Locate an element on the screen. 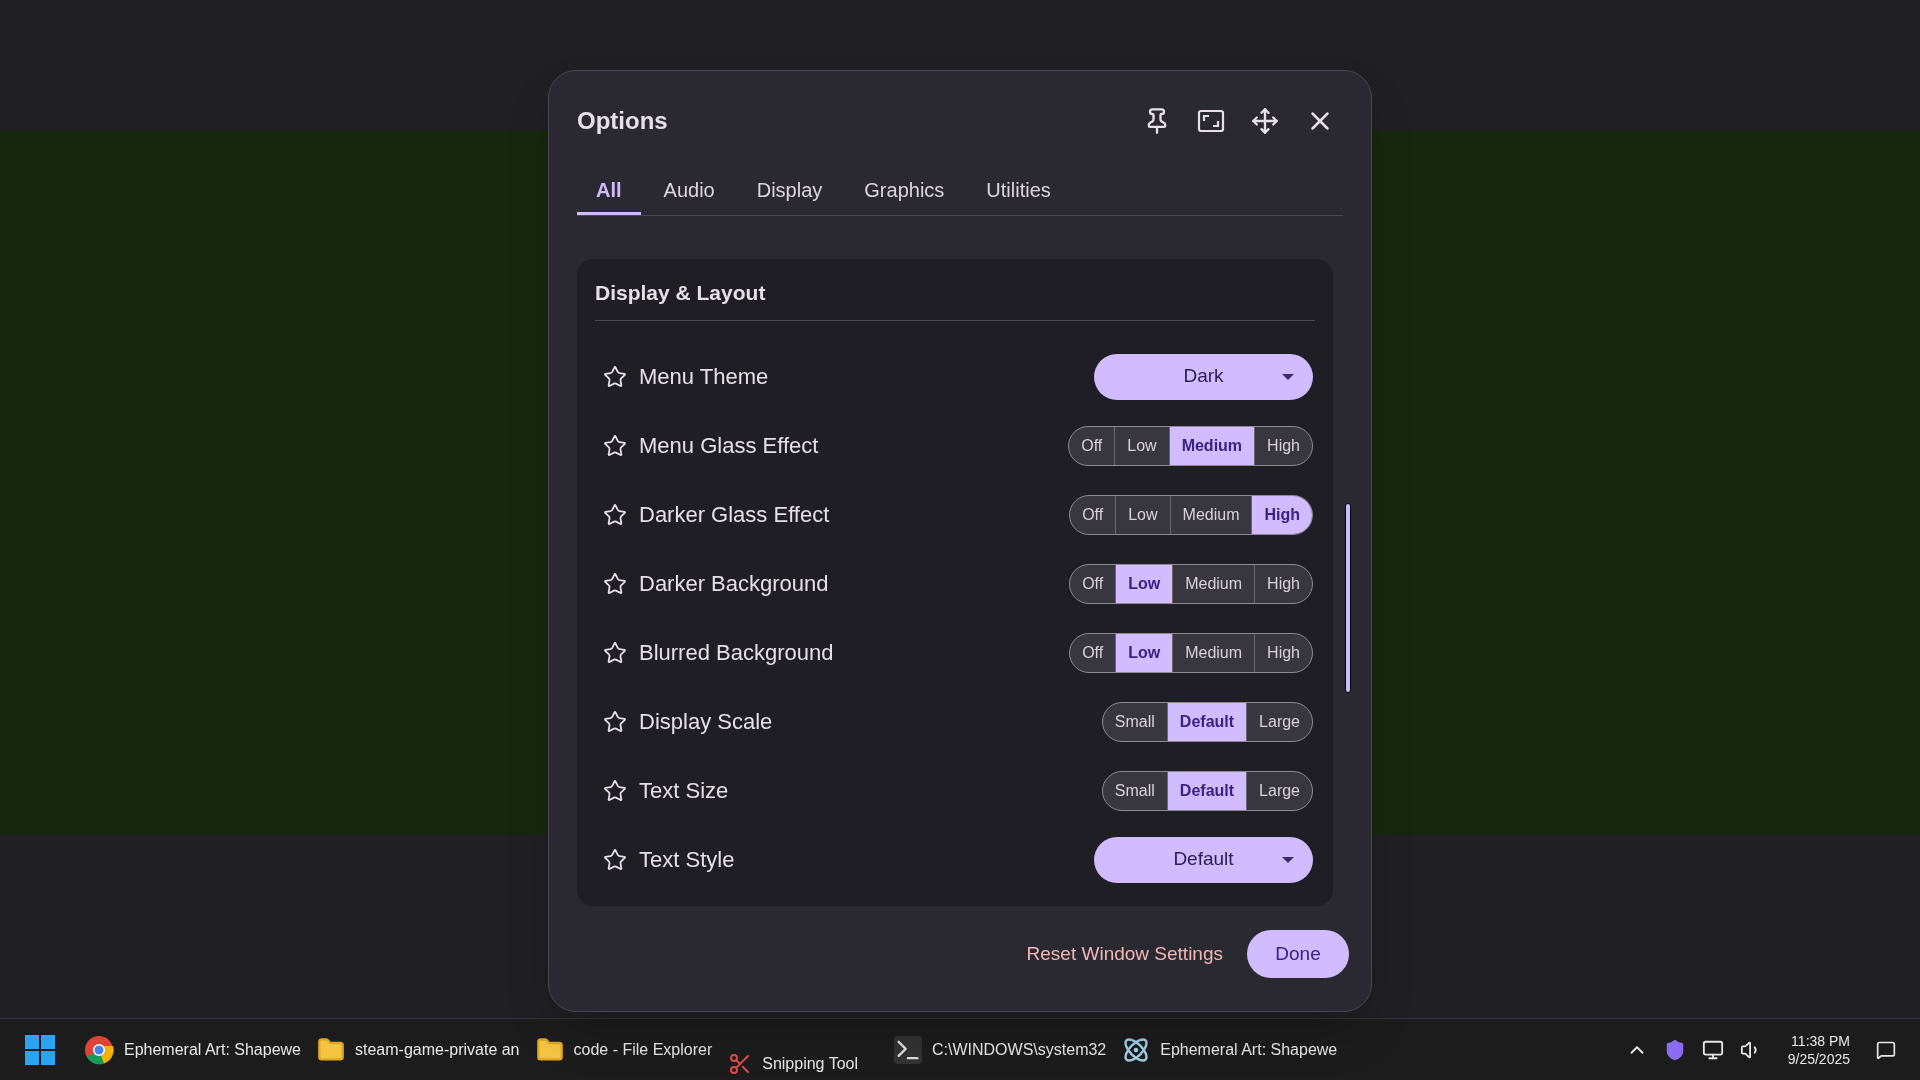  setting-label: Menu Glass Effect is located at coordinates (729, 446).